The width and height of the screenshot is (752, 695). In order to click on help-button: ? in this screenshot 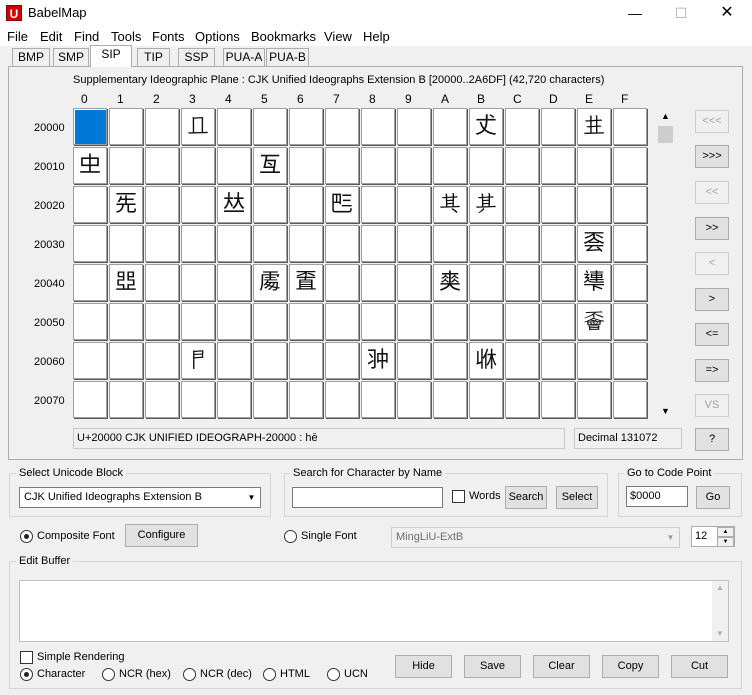, I will do `click(712, 439)`.